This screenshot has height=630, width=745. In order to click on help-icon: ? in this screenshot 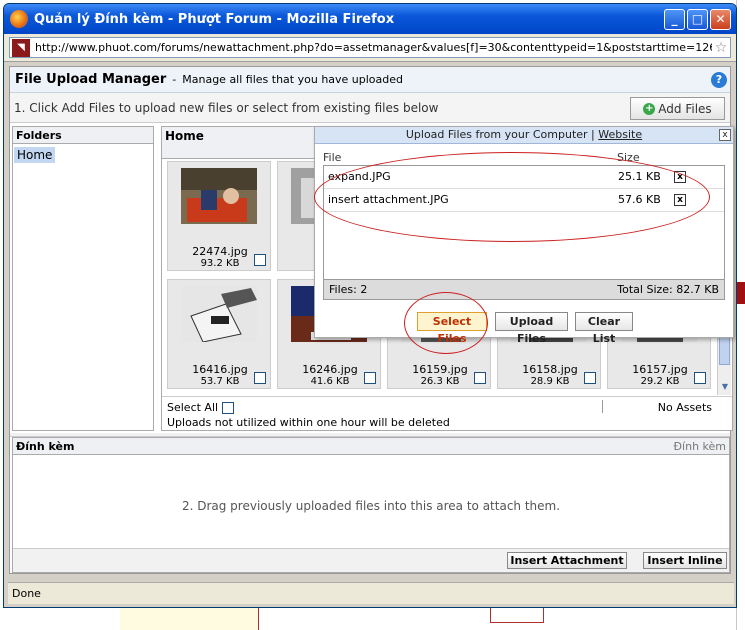, I will do `click(719, 80)`.